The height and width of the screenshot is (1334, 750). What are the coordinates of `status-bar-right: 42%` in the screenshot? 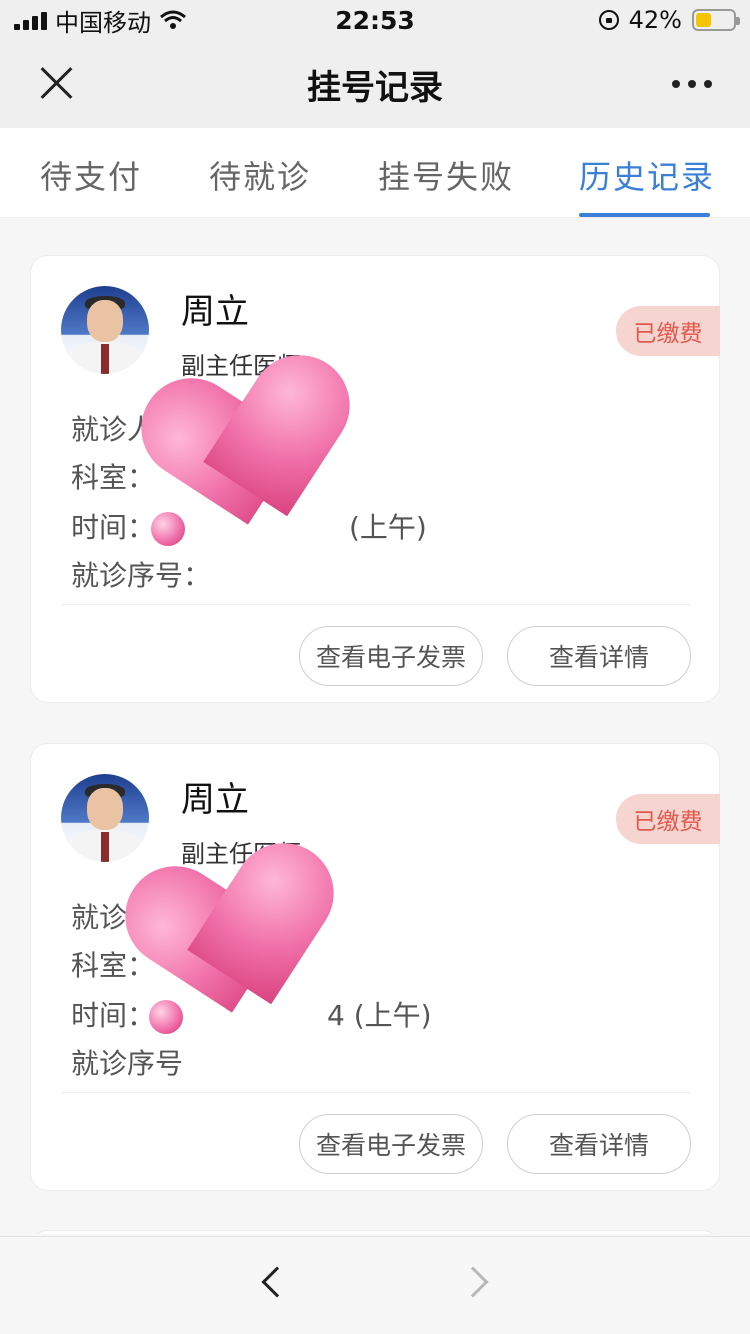 It's located at (618, 20).